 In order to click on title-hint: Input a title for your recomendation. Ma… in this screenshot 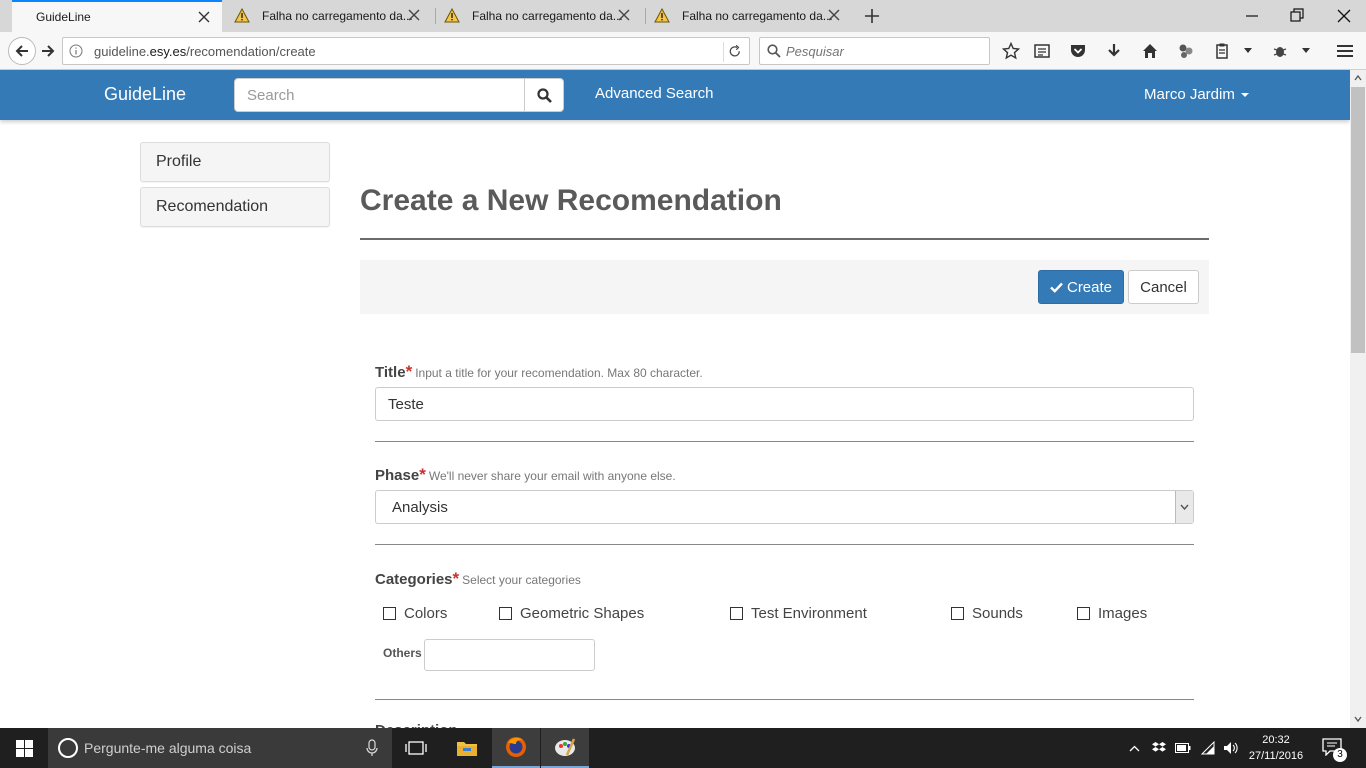, I will do `click(559, 373)`.